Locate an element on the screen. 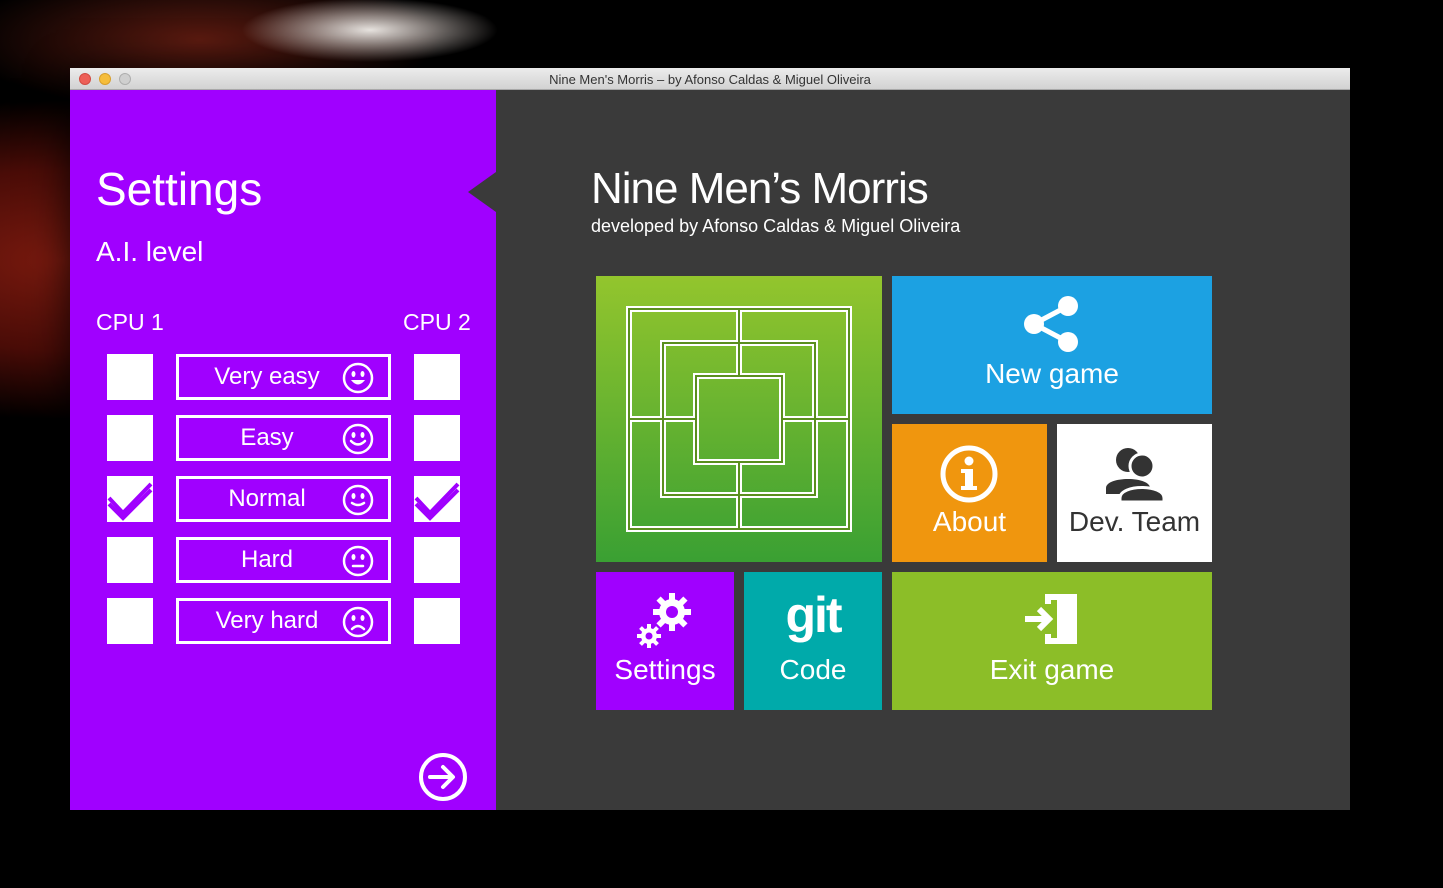  share-icon is located at coordinates (1051, 324).